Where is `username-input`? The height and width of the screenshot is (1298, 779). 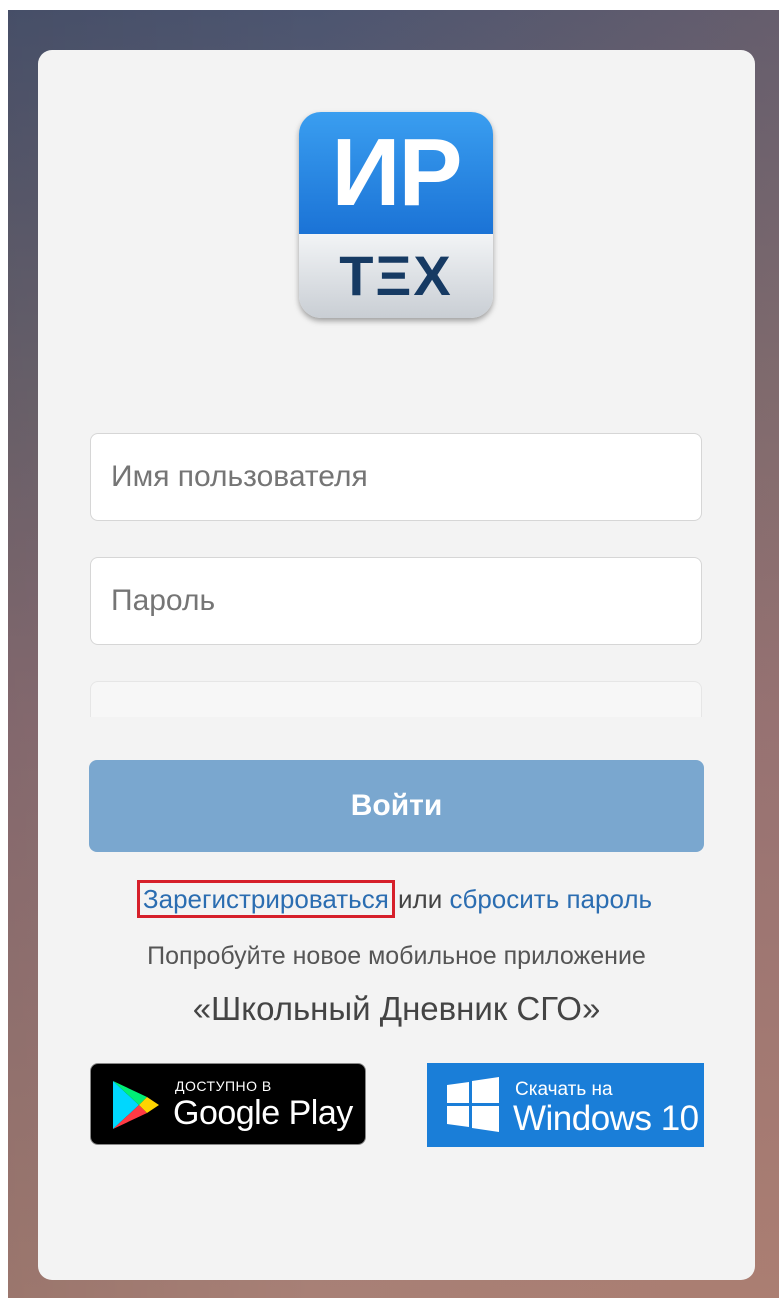 username-input is located at coordinates (396, 477).